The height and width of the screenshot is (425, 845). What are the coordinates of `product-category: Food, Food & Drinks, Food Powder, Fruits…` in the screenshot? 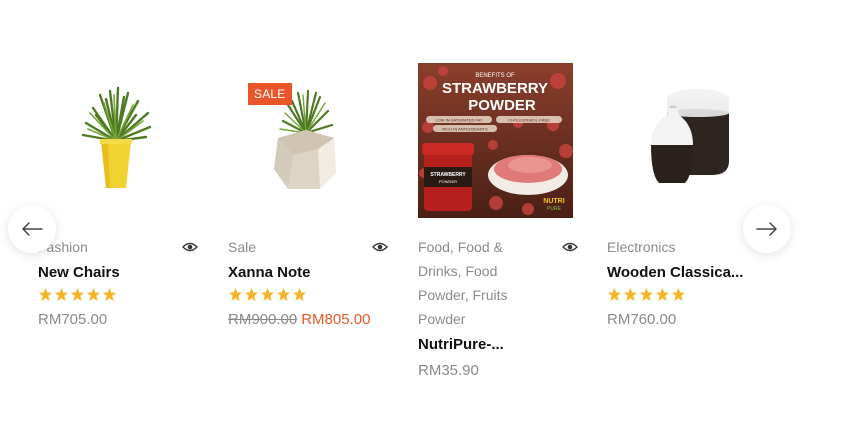 It's located at (480, 283).